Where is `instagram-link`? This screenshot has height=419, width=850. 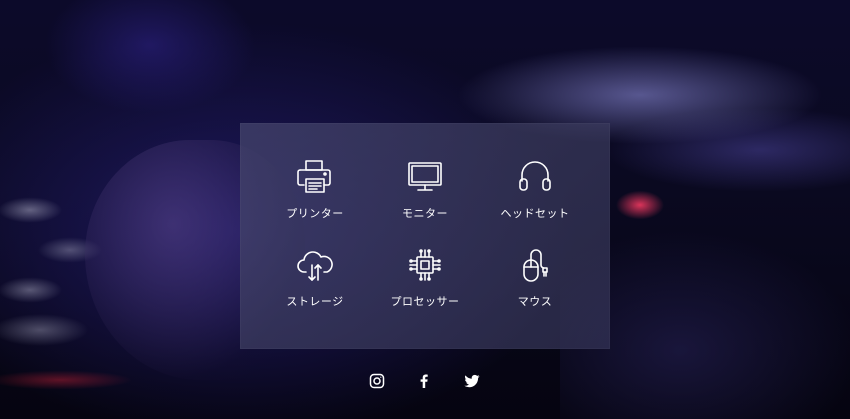 instagram-link is located at coordinates (377, 383).